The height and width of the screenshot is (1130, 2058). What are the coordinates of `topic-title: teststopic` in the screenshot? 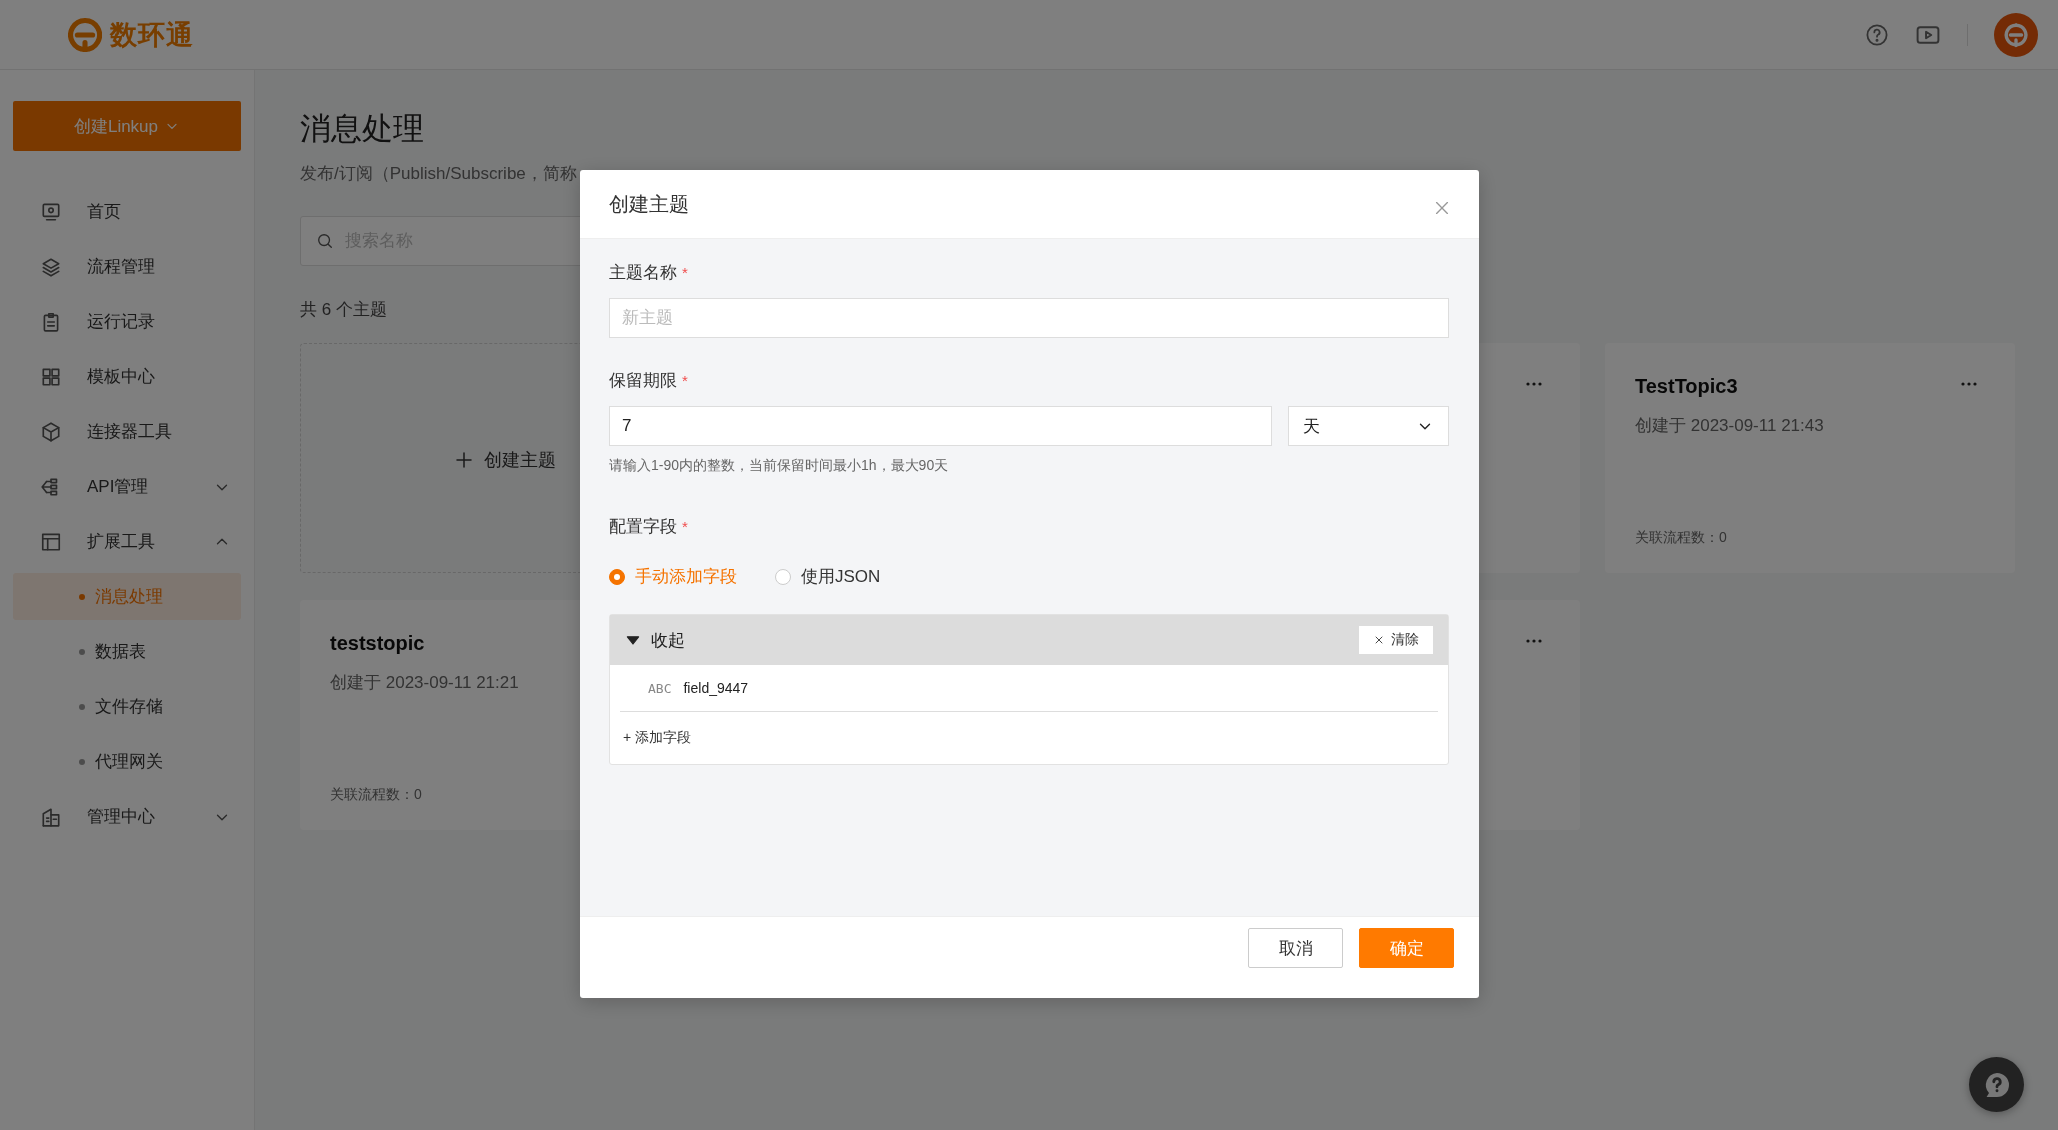 It's located at (377, 643).